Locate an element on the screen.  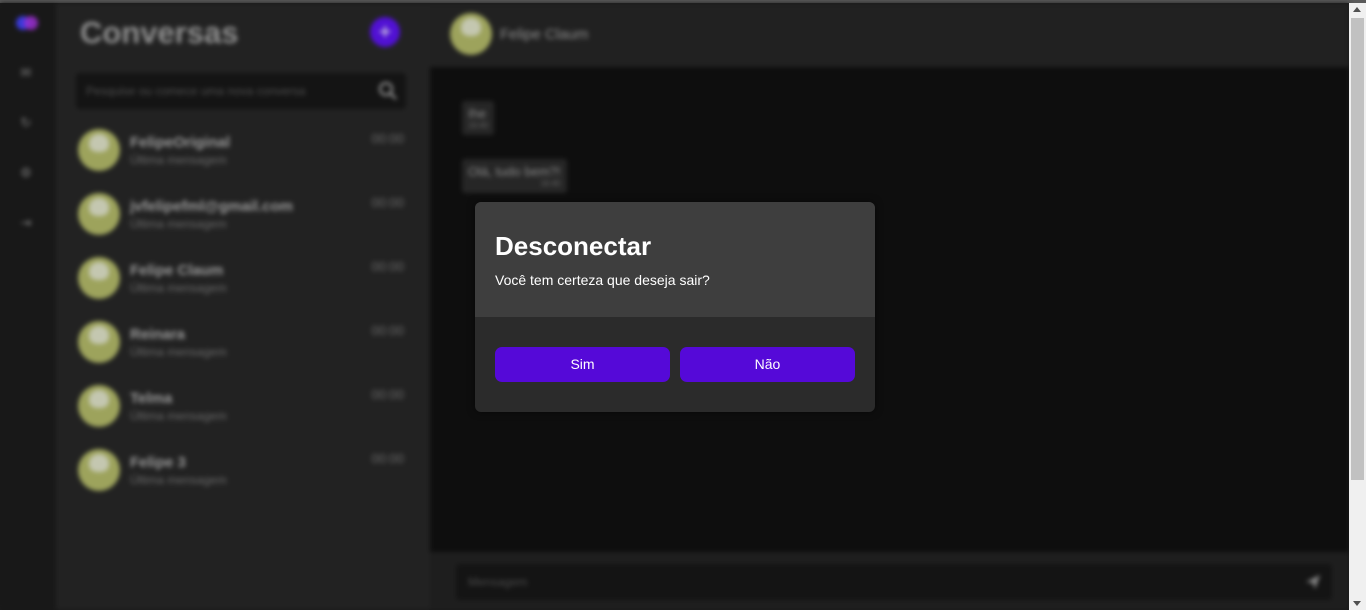
logout-nav-icon: ⇥ is located at coordinates (26, 223).